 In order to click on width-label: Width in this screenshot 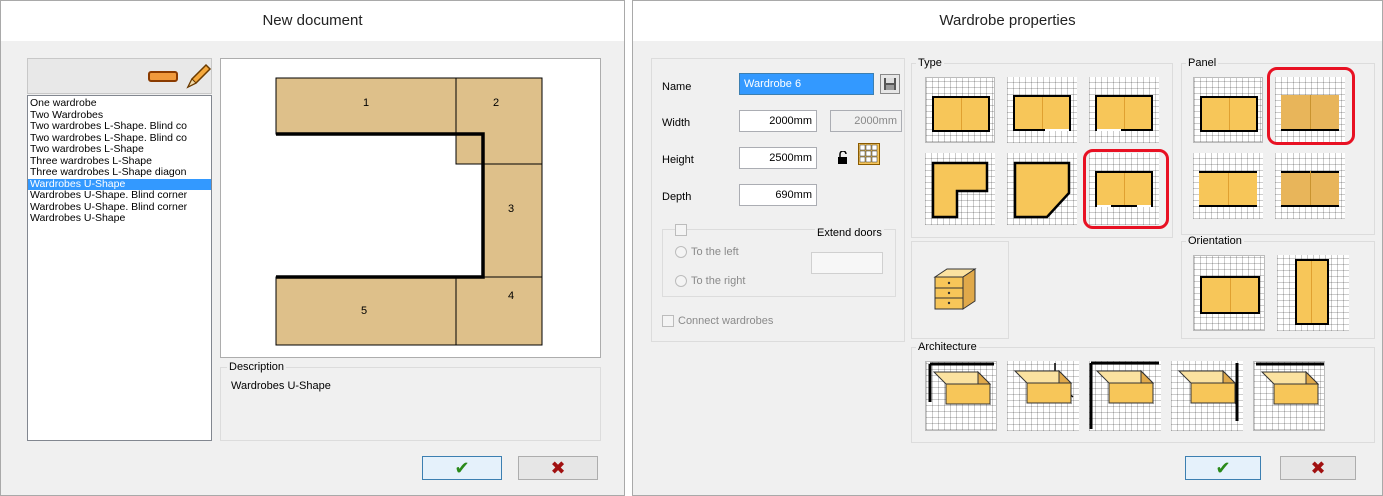, I will do `click(676, 123)`.